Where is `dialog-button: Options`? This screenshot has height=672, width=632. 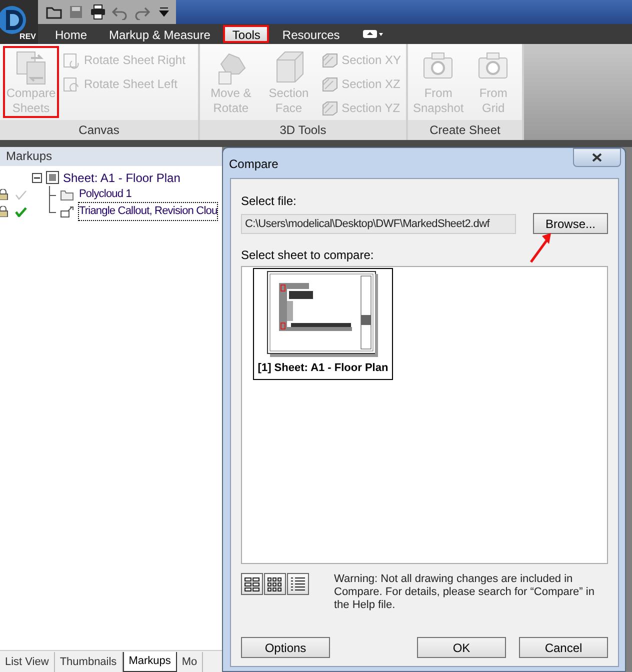
dialog-button: Options is located at coordinates (285, 647).